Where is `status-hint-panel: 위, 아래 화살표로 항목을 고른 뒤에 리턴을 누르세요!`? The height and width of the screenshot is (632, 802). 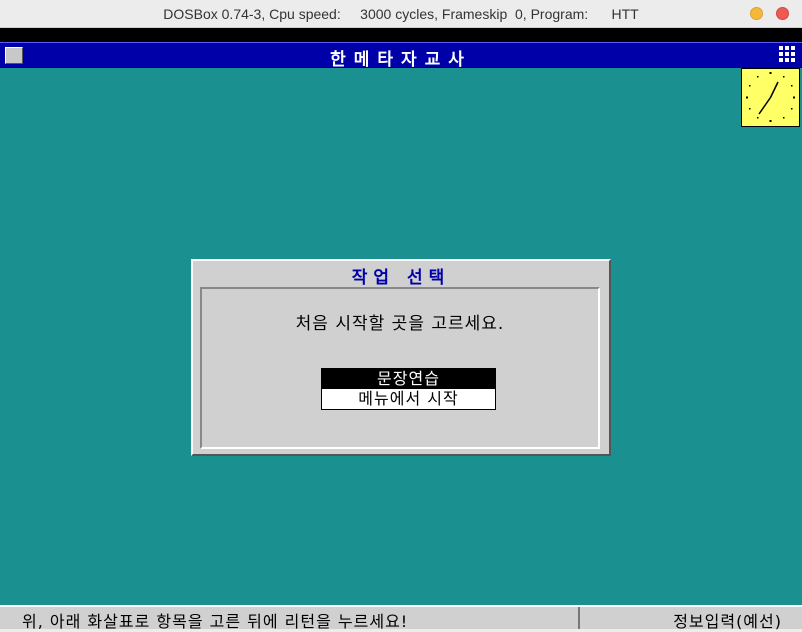
status-hint-panel: 위, 아래 화살표로 항목을 고른 뒤에 리턴을 누르세요! is located at coordinates (290, 619).